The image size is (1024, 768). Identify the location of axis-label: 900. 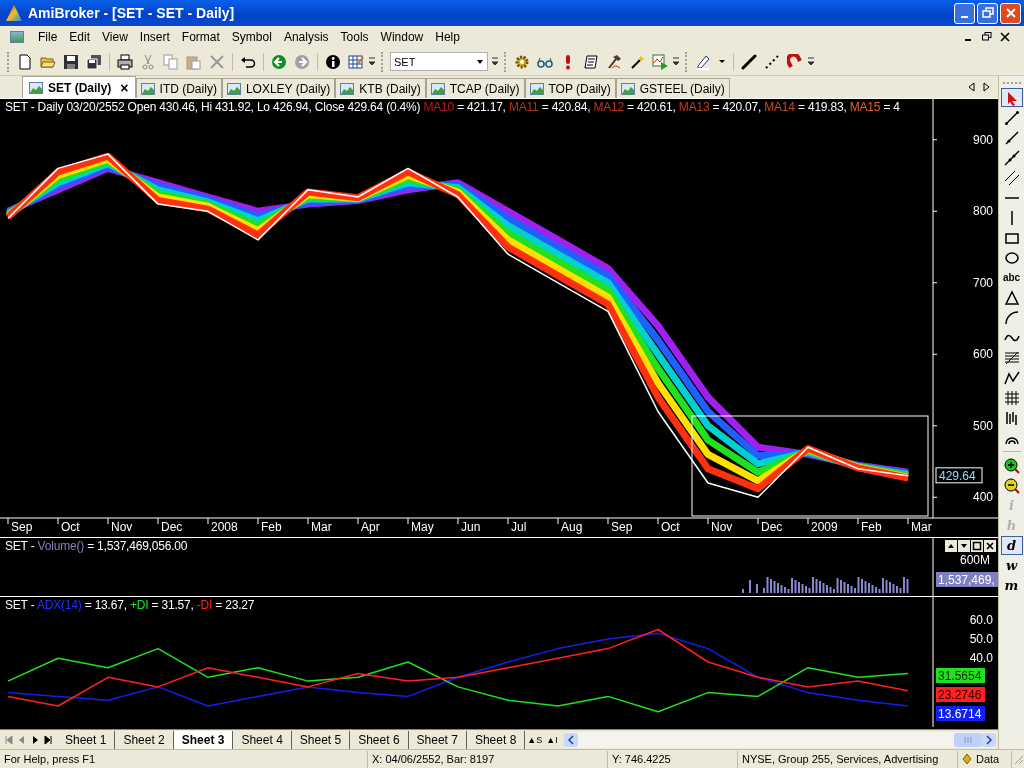
(982, 139).